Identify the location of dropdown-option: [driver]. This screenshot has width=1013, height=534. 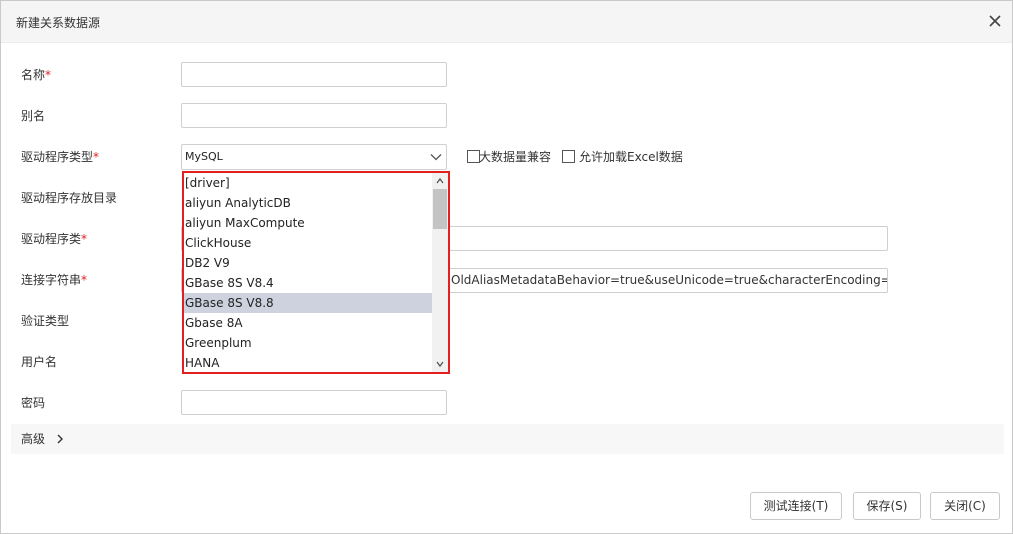
(308, 183).